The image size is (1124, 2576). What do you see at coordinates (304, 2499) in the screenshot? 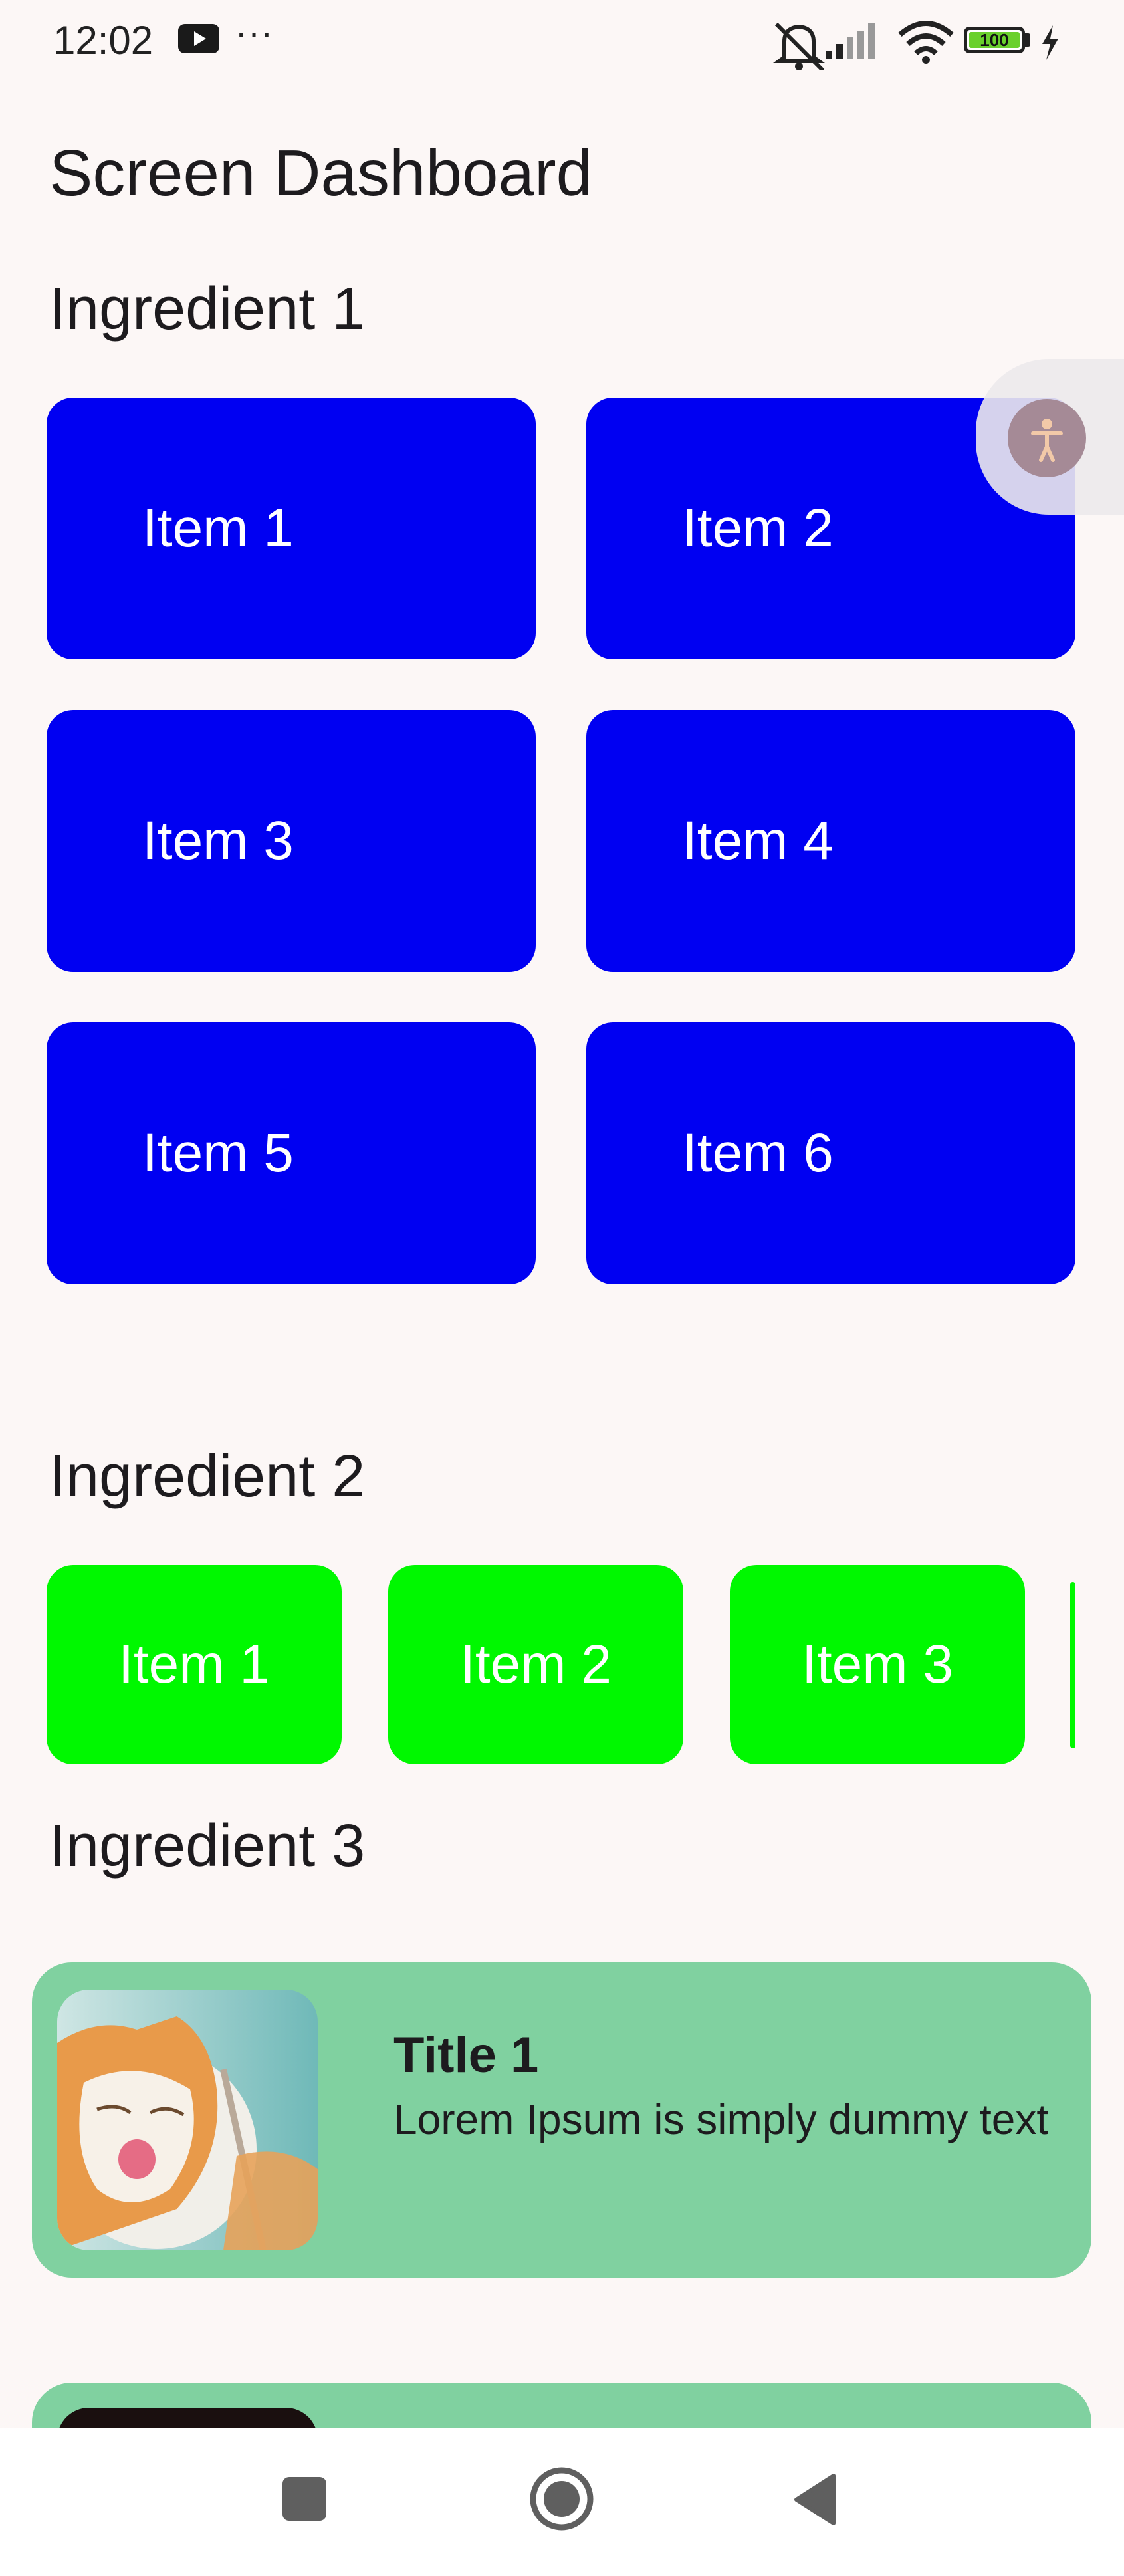
I see `recents-square-icon` at bounding box center [304, 2499].